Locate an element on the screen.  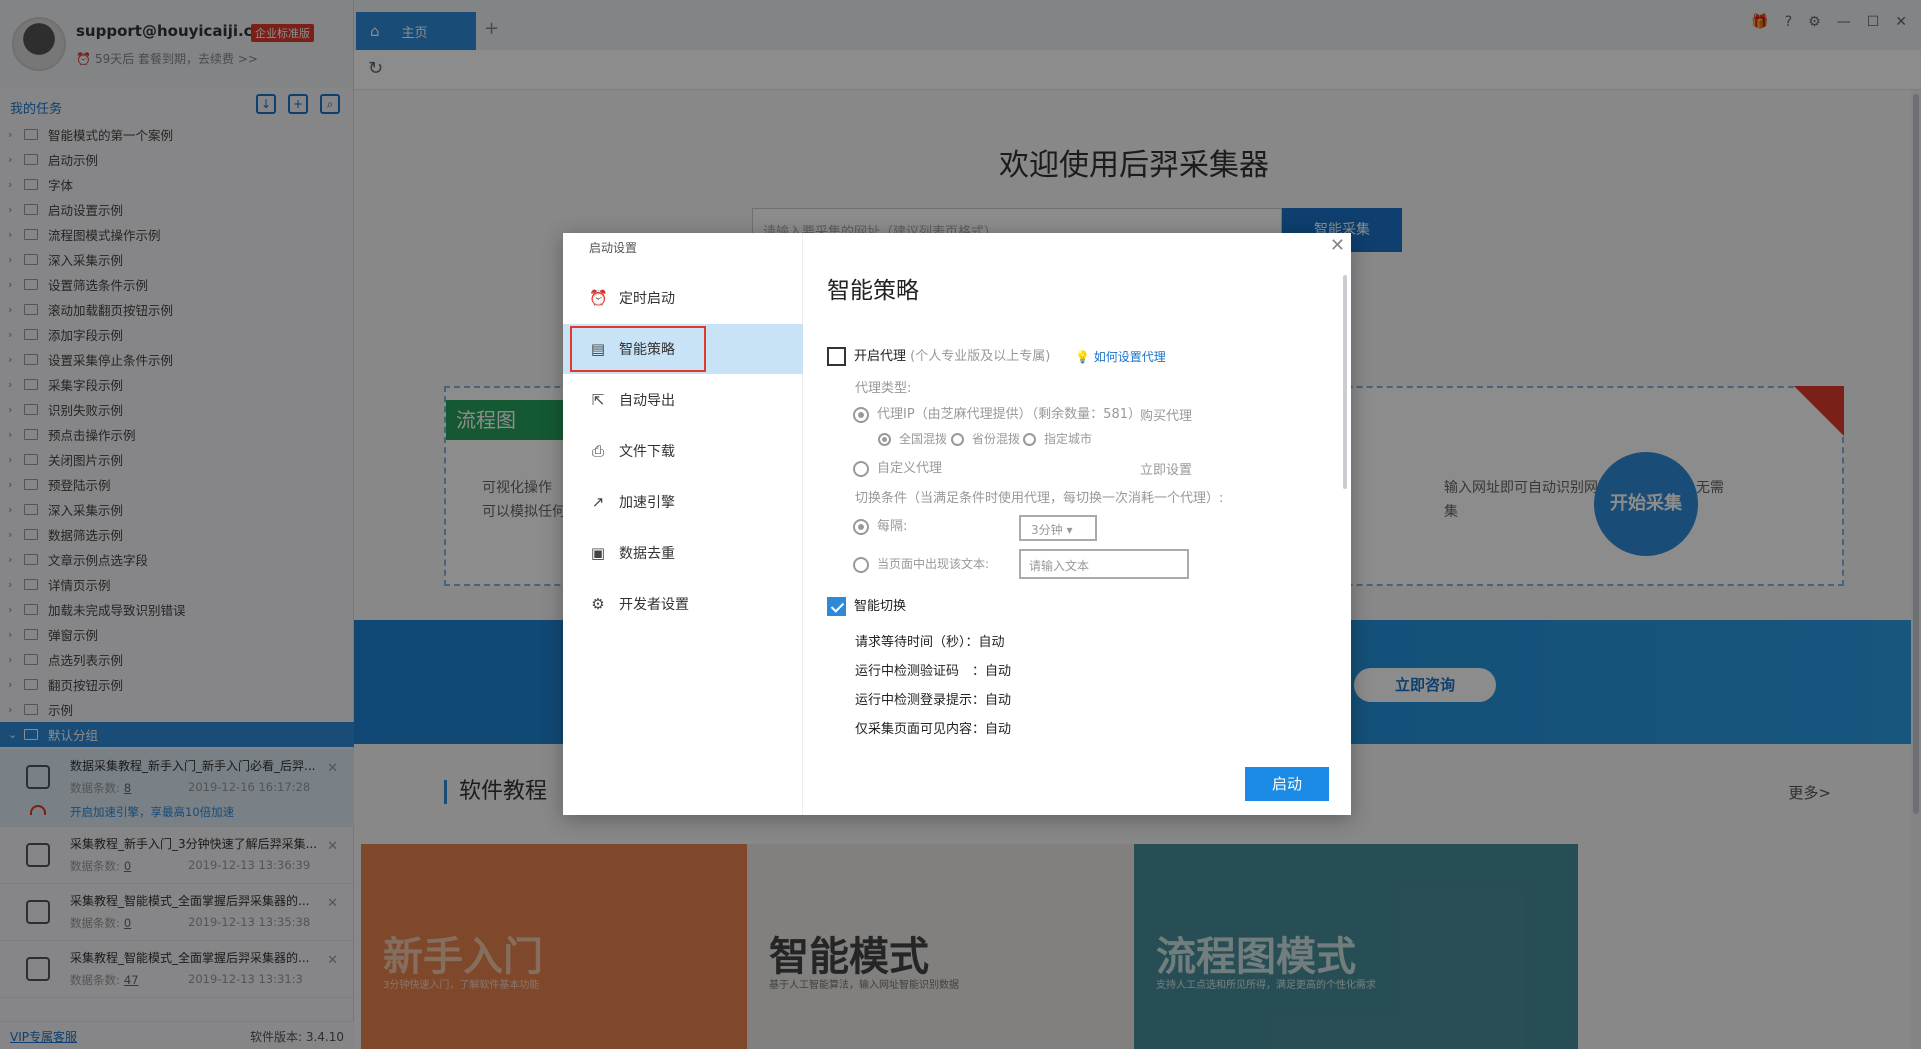
option-city: 指定城市 is located at coordinates (1057, 438).